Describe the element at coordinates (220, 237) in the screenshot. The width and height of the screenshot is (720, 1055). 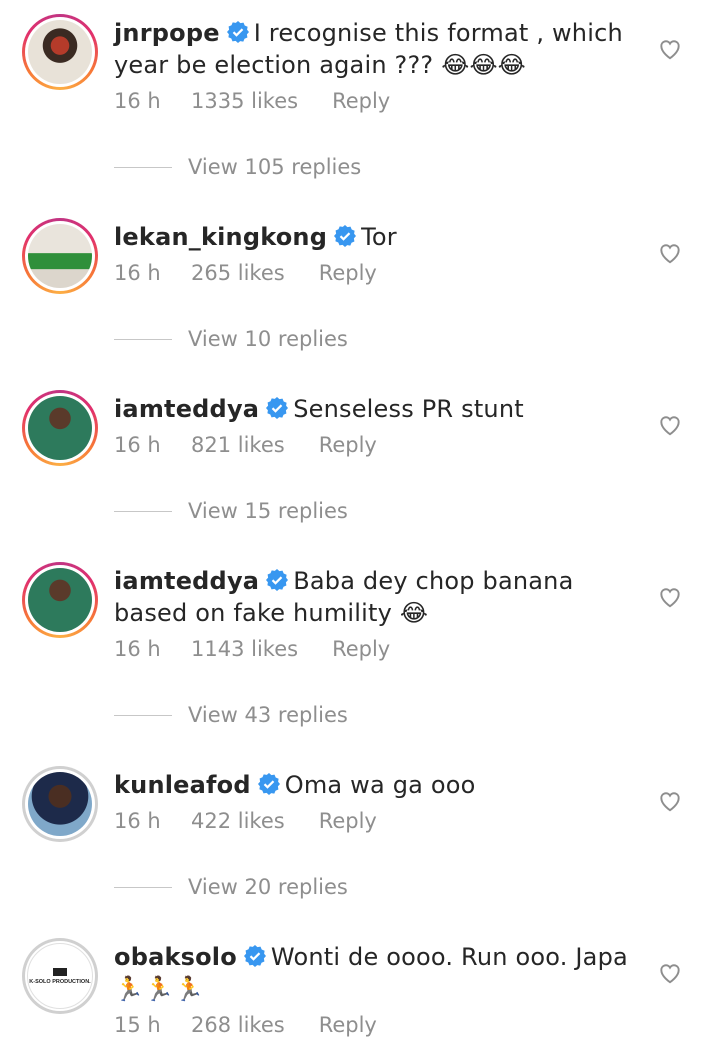
I see `comment-username: lekan_kingkong` at that location.